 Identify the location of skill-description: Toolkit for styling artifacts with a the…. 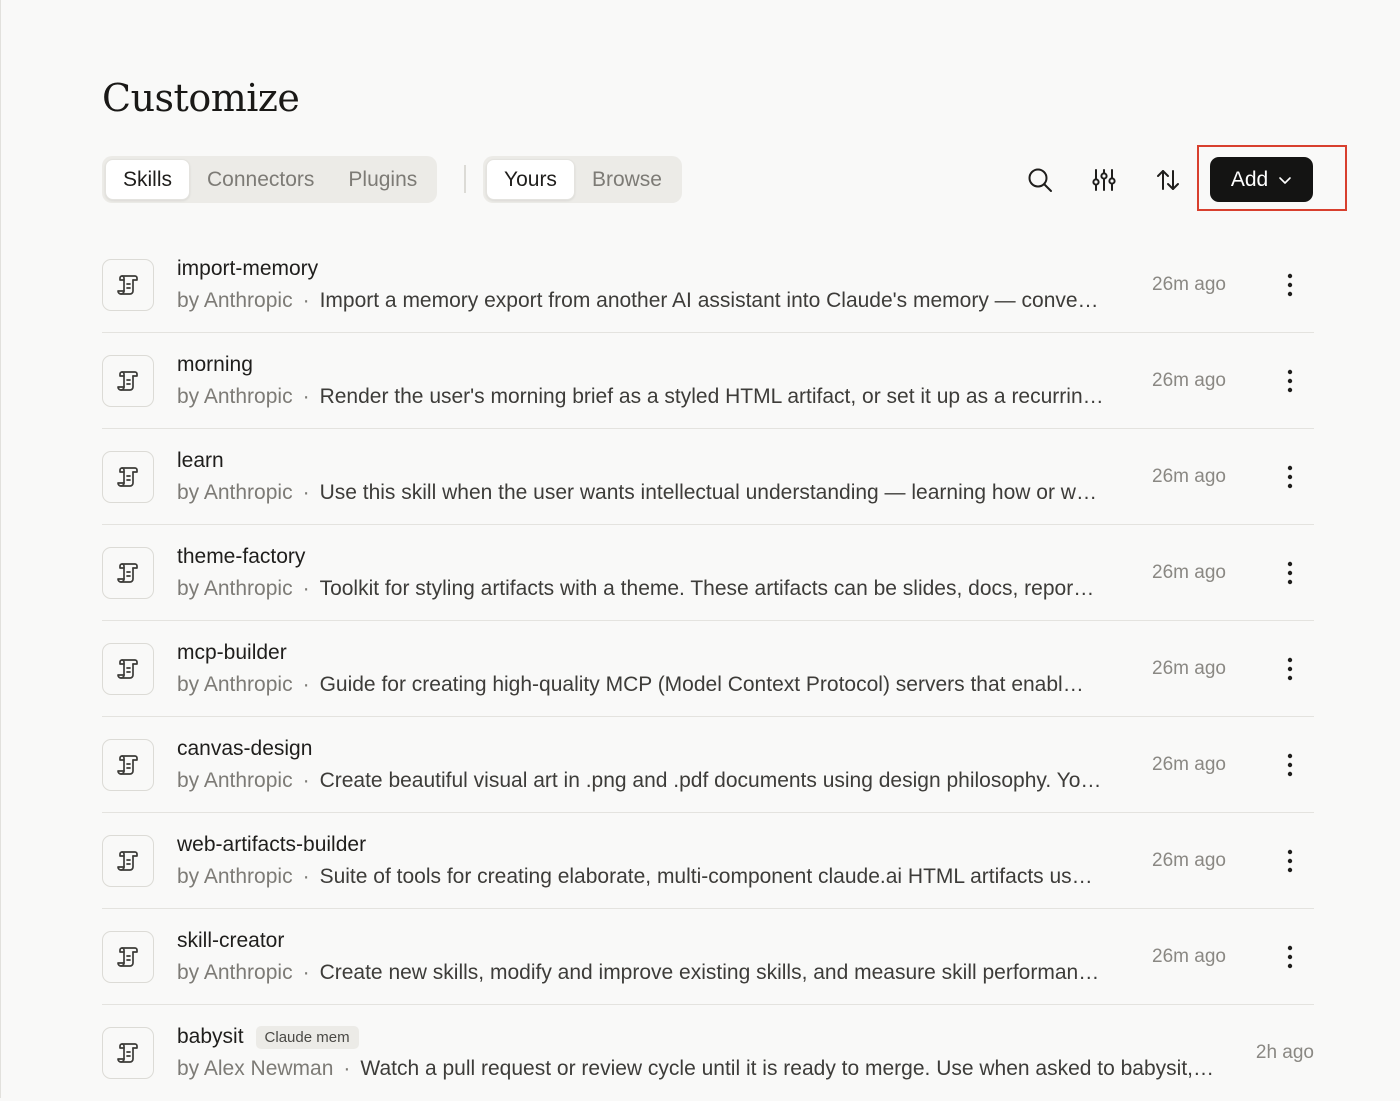
(707, 588).